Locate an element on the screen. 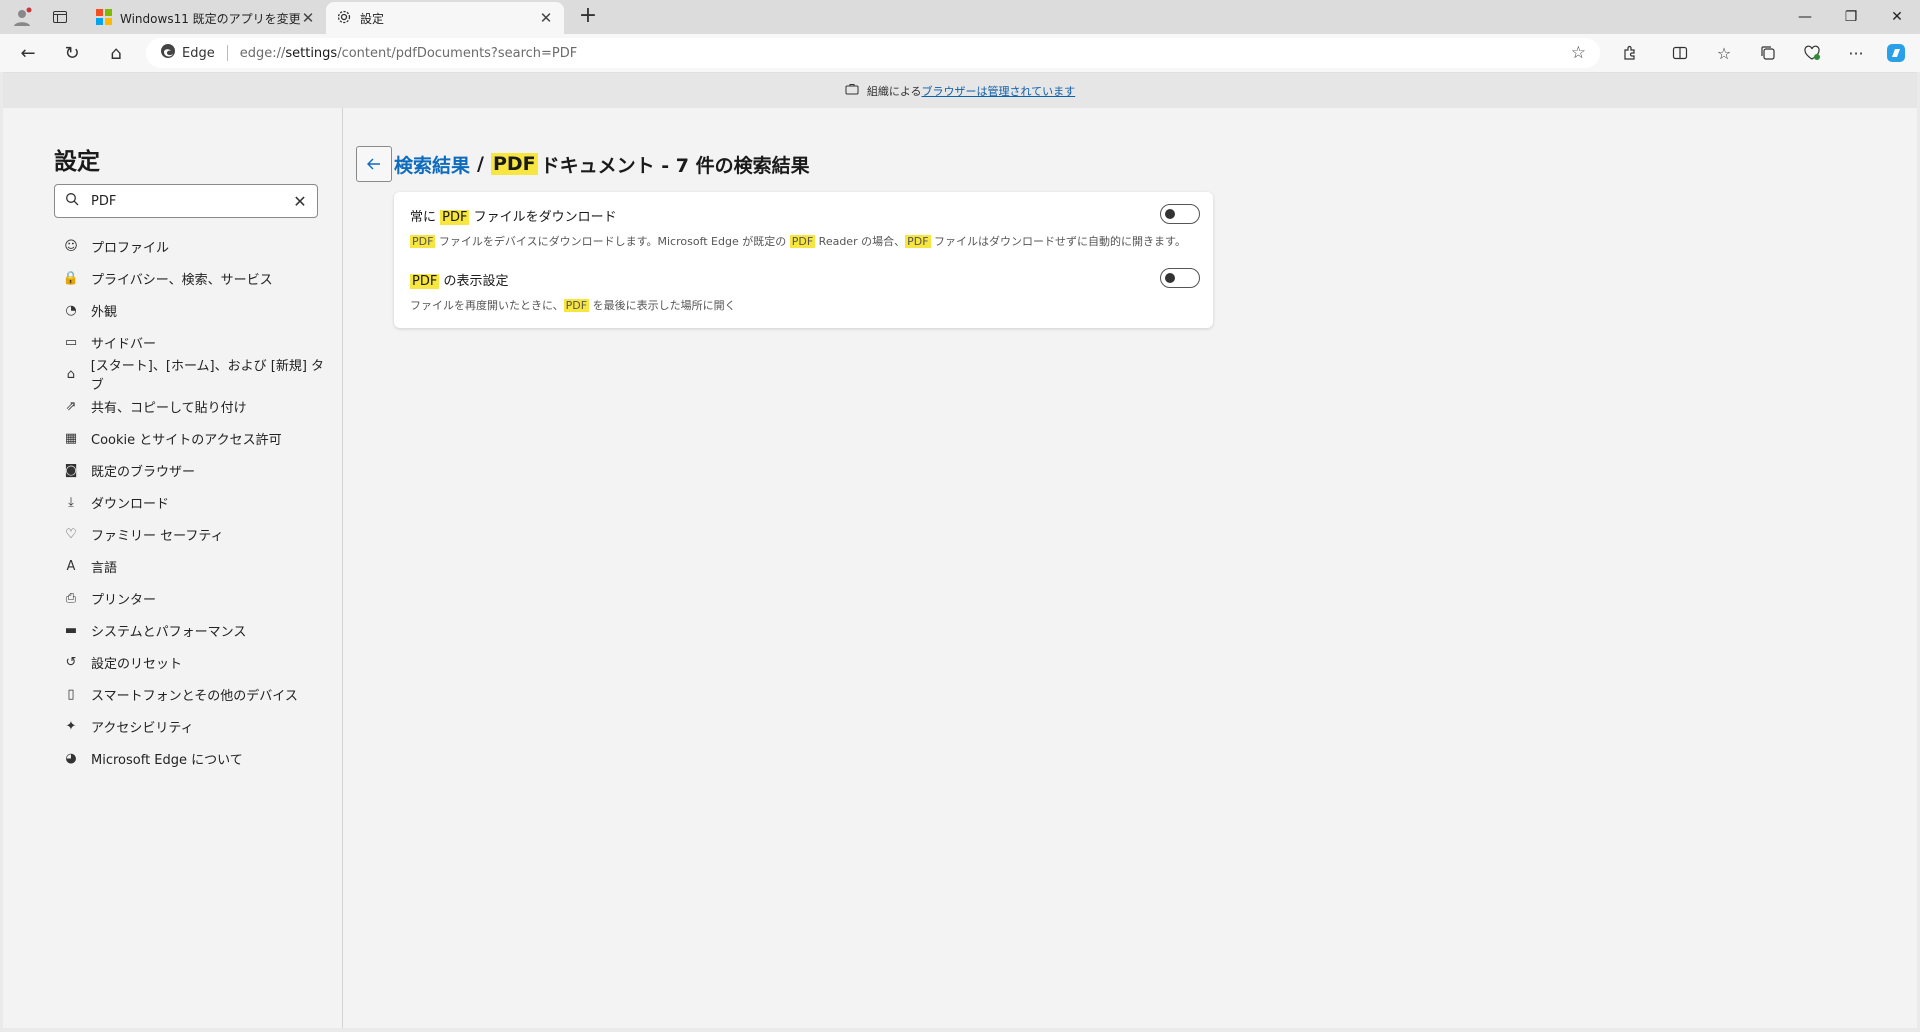 The height and width of the screenshot is (1032, 1920). copilot-icon is located at coordinates (1896, 53).